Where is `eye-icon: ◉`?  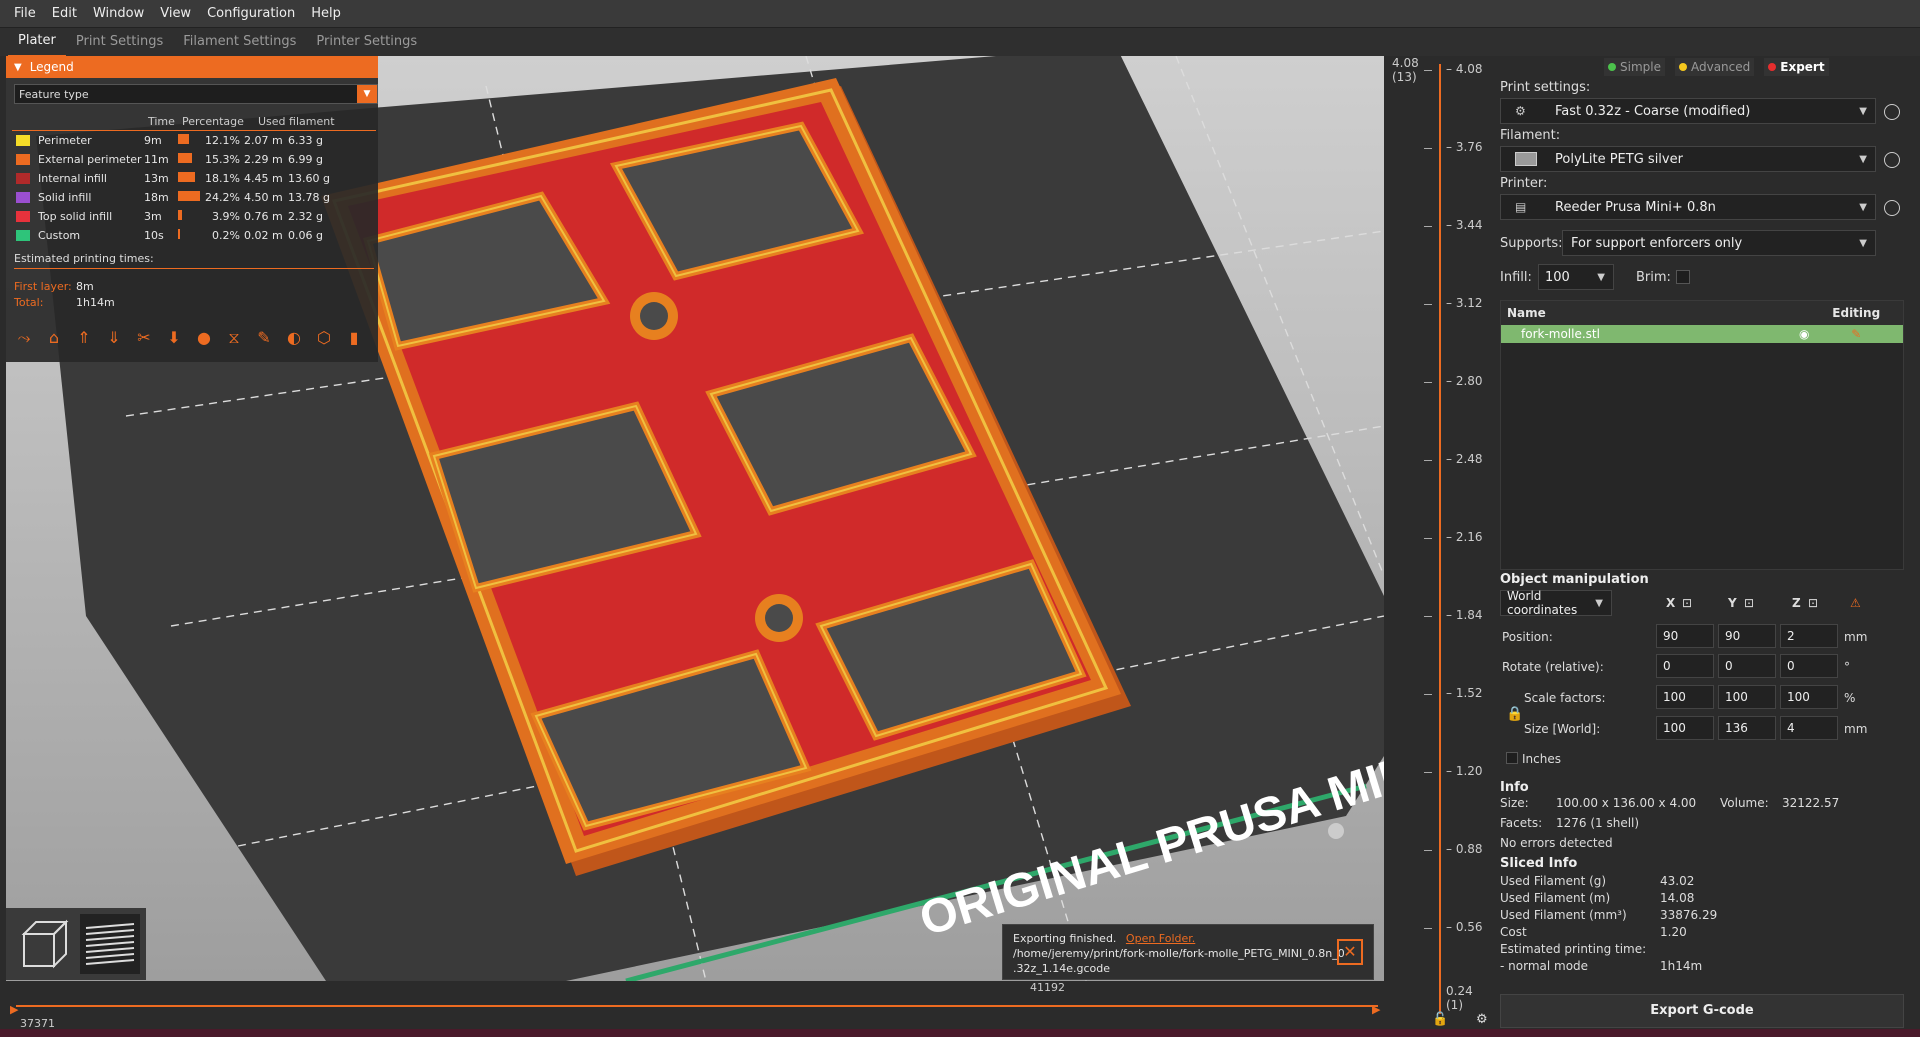 eye-icon: ◉ is located at coordinates (1754, 334).